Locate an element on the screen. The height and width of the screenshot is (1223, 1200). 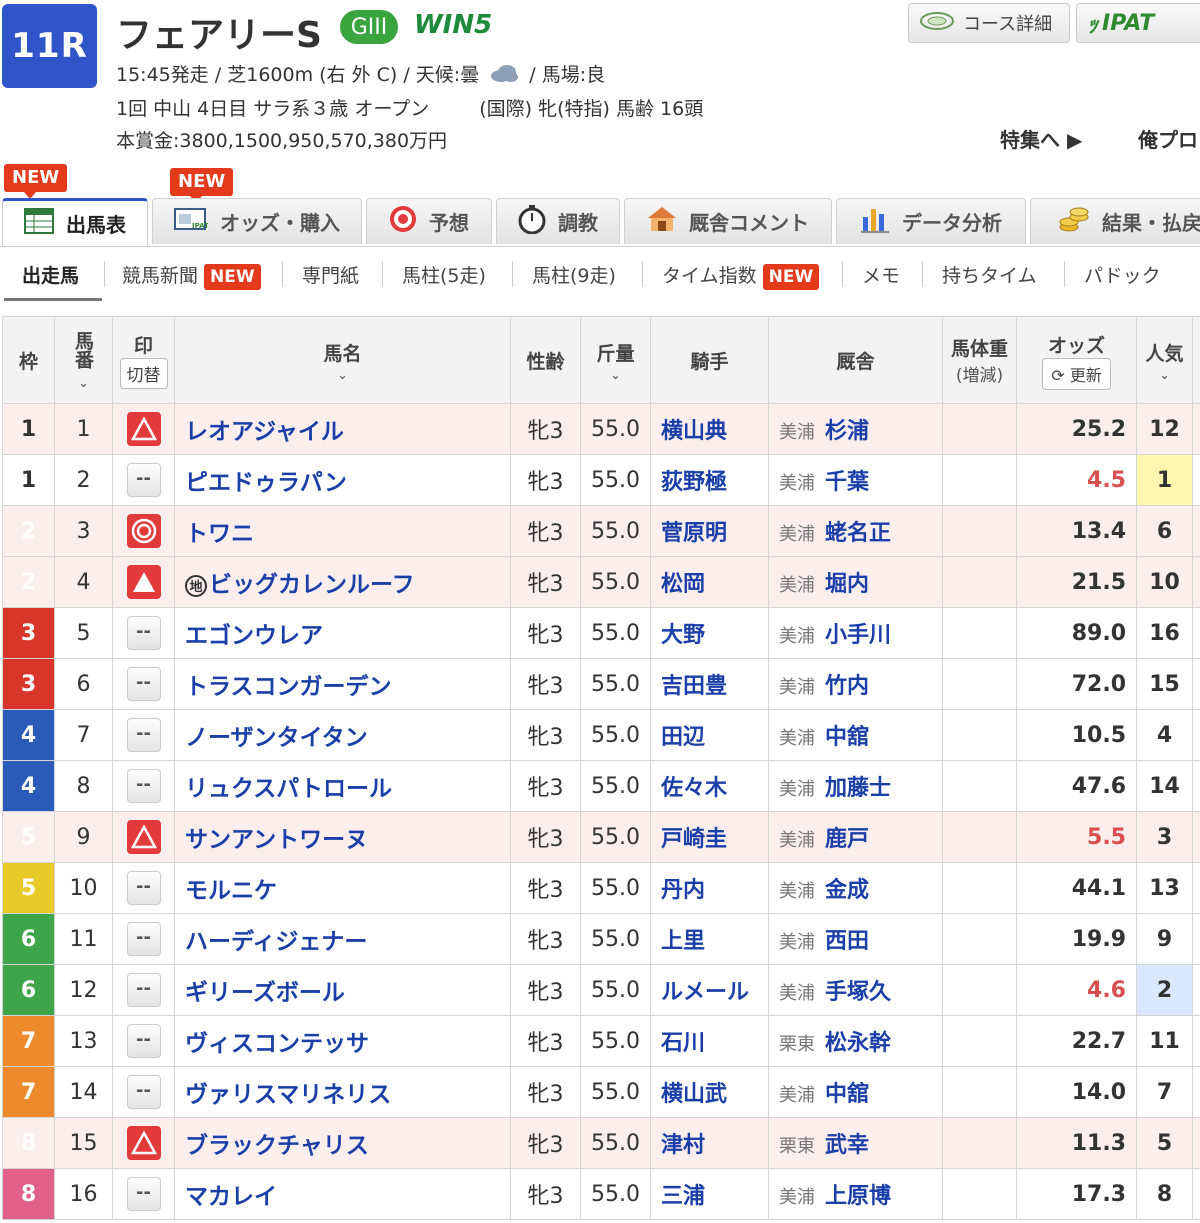
tab-shutuba: 出馬表 is located at coordinates (75, 222).